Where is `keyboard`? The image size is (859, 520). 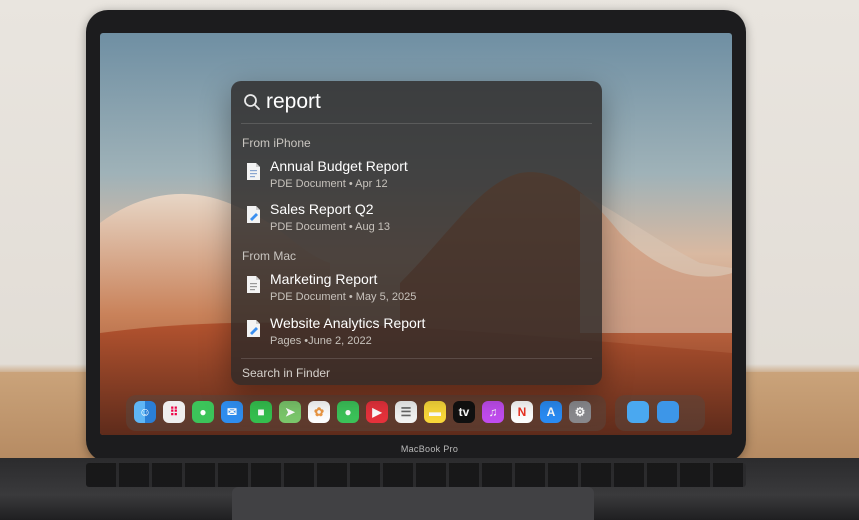
keyboard is located at coordinates (416, 475).